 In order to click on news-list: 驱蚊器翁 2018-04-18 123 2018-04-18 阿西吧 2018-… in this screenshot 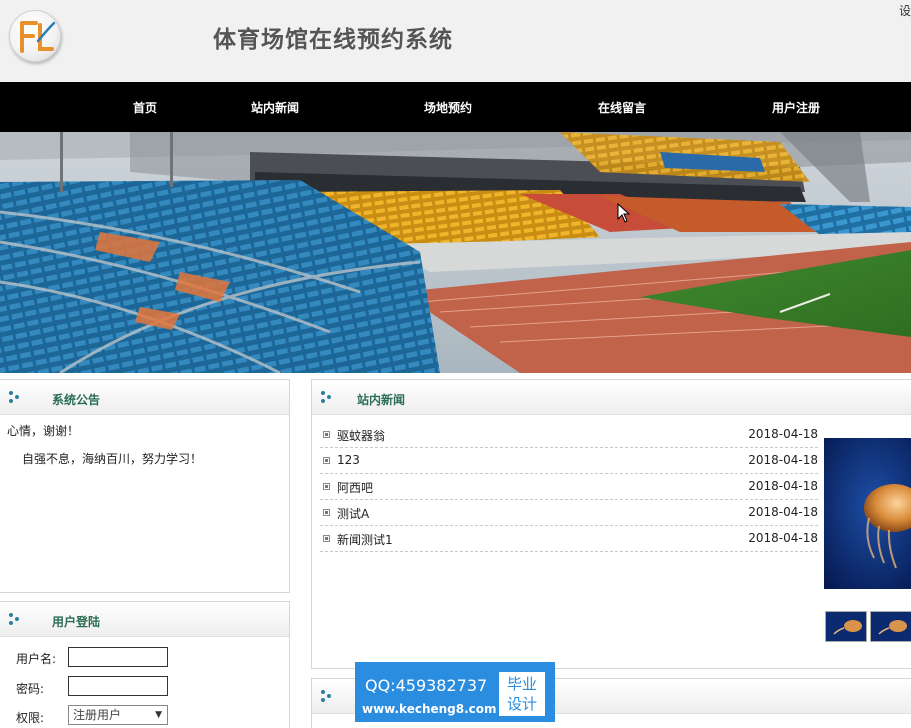, I will do `click(569, 487)`.